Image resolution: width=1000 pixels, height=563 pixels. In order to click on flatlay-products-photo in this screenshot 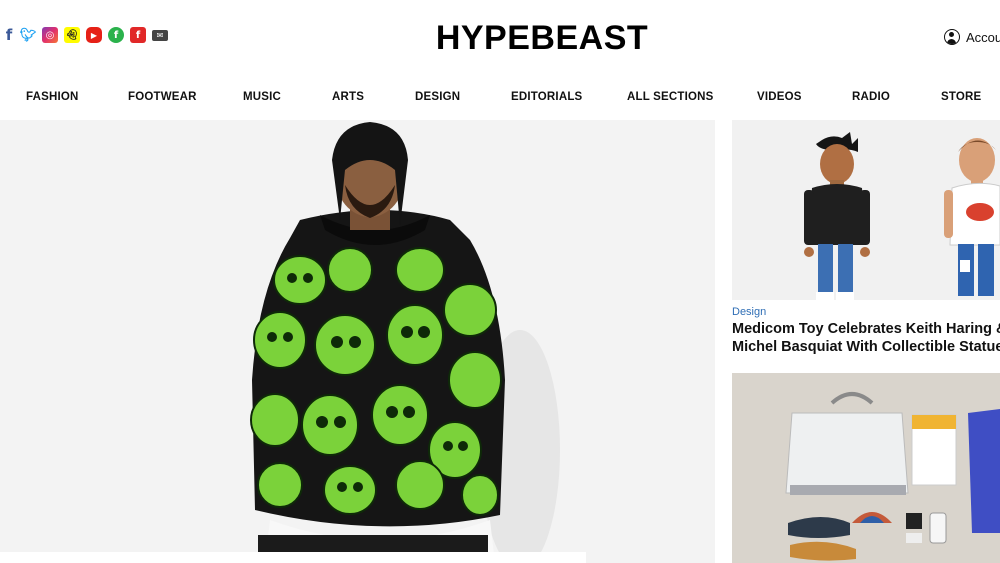, I will do `click(866, 468)`.